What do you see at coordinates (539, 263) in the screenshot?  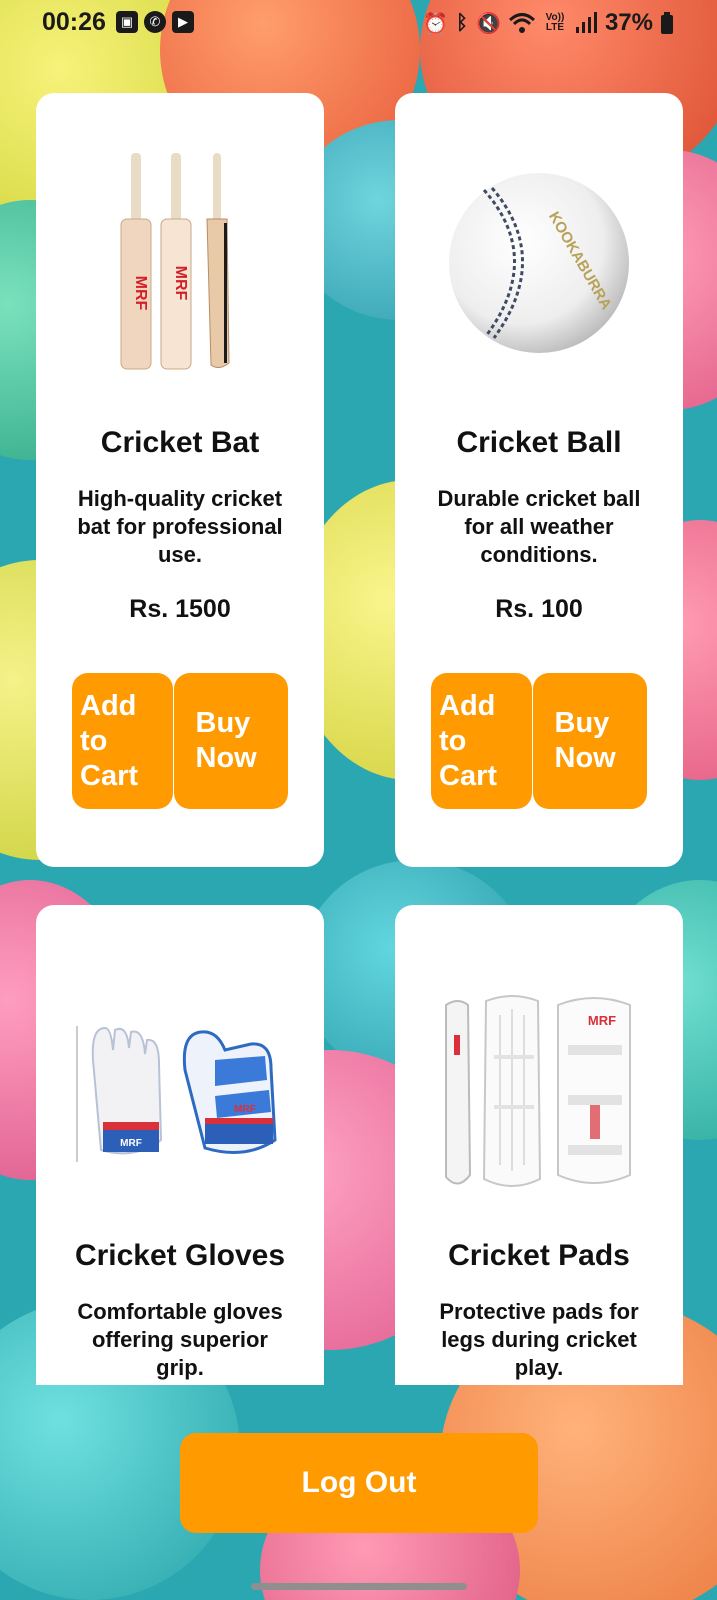 I see `cricket-ball-image: KOOKABURRA` at bounding box center [539, 263].